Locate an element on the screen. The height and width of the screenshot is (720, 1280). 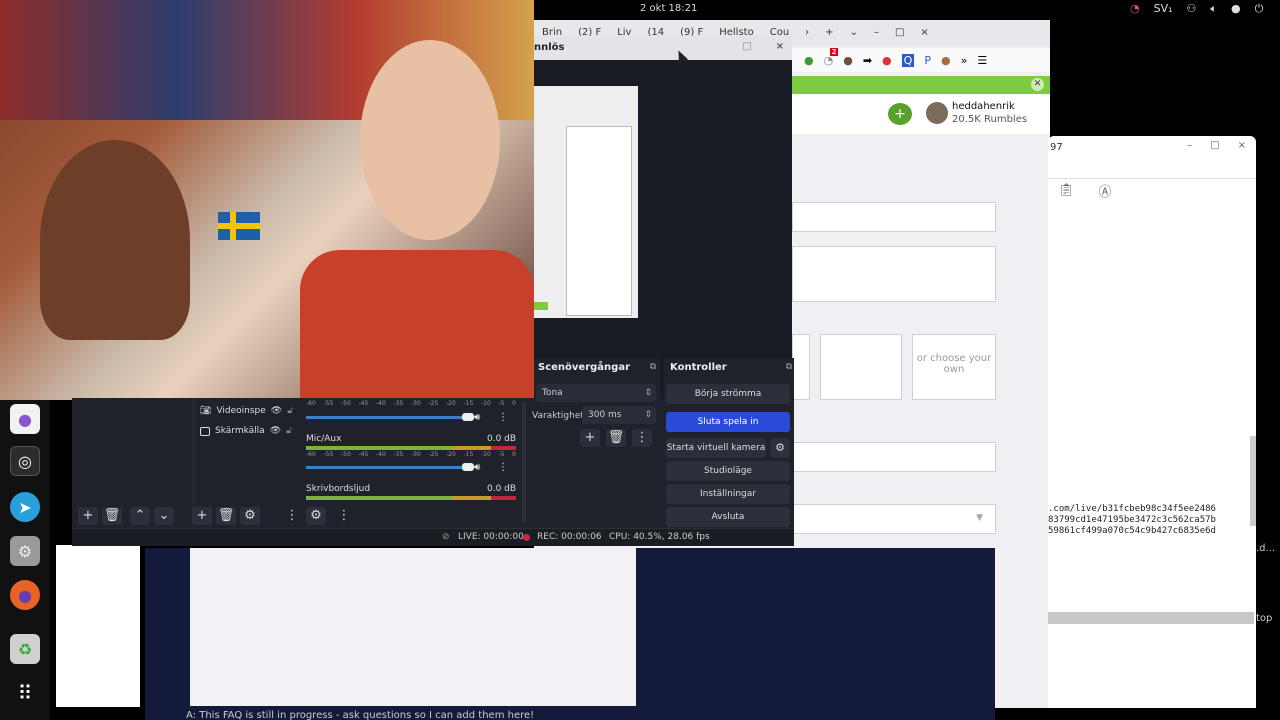
tab-list-button: ⌄ is located at coordinates (854, 33).